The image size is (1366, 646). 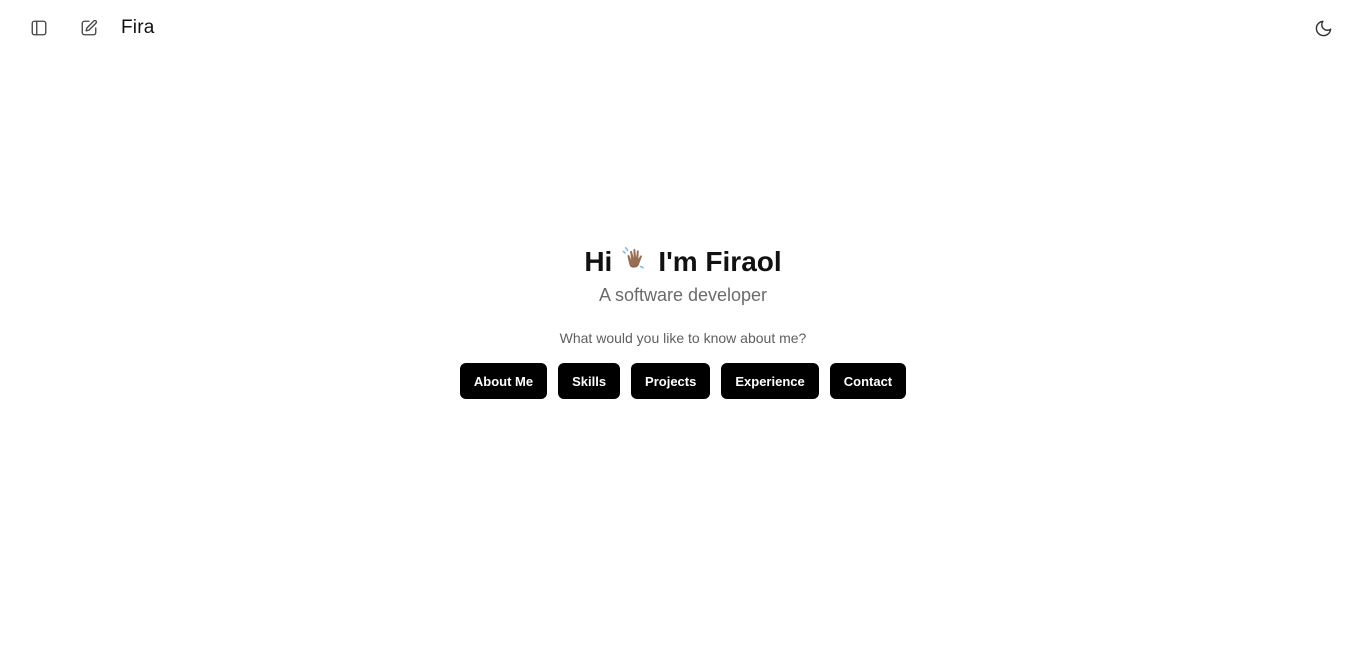 What do you see at coordinates (671, 381) in the screenshot?
I see `projects-button: Projects` at bounding box center [671, 381].